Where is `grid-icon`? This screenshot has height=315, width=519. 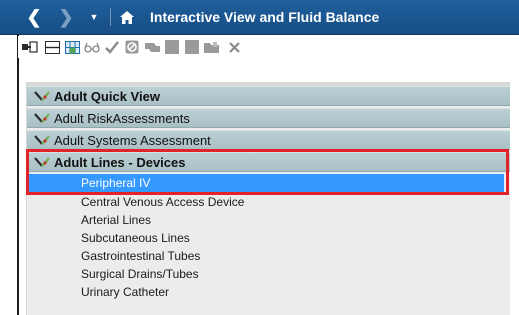 grid-icon is located at coordinates (72, 47).